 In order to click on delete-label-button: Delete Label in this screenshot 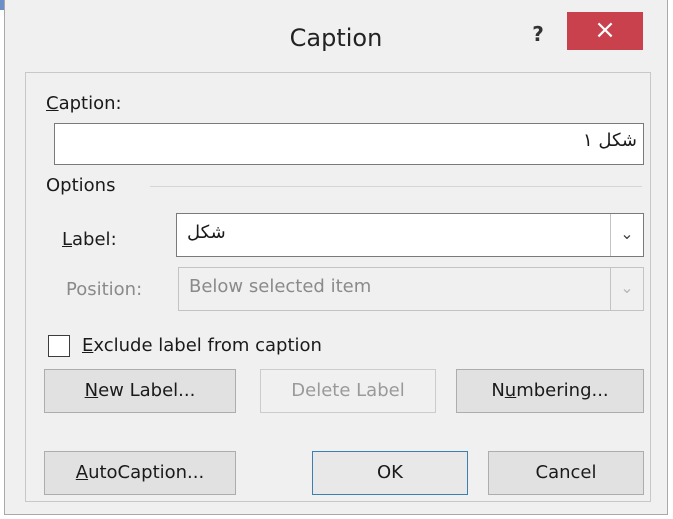, I will do `click(348, 391)`.